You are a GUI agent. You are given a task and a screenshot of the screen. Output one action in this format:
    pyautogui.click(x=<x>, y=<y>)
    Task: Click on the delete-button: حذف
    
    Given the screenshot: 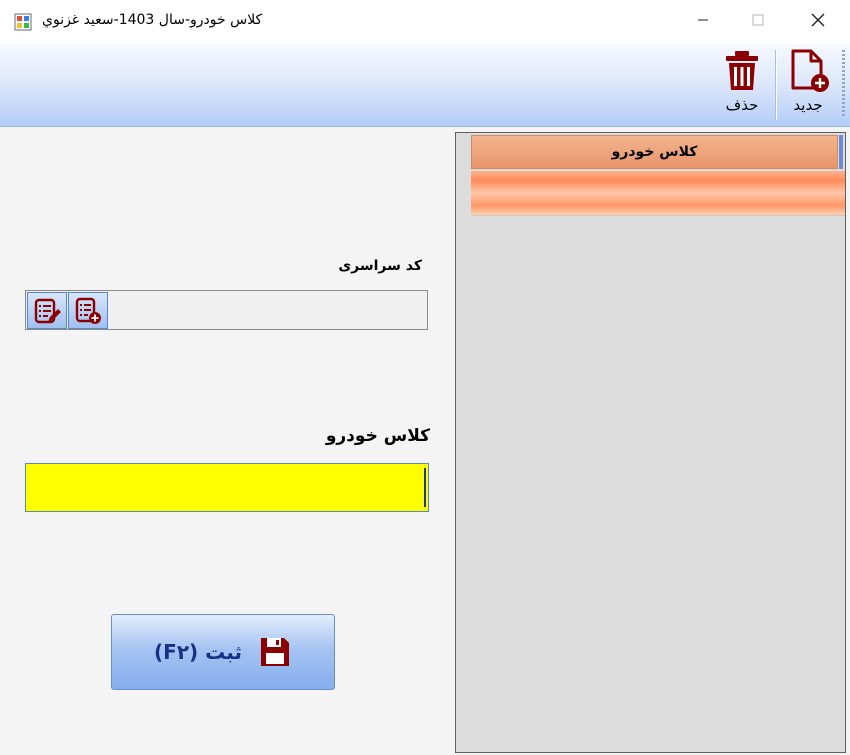 What is the action you would take?
    pyautogui.click(x=742, y=83)
    